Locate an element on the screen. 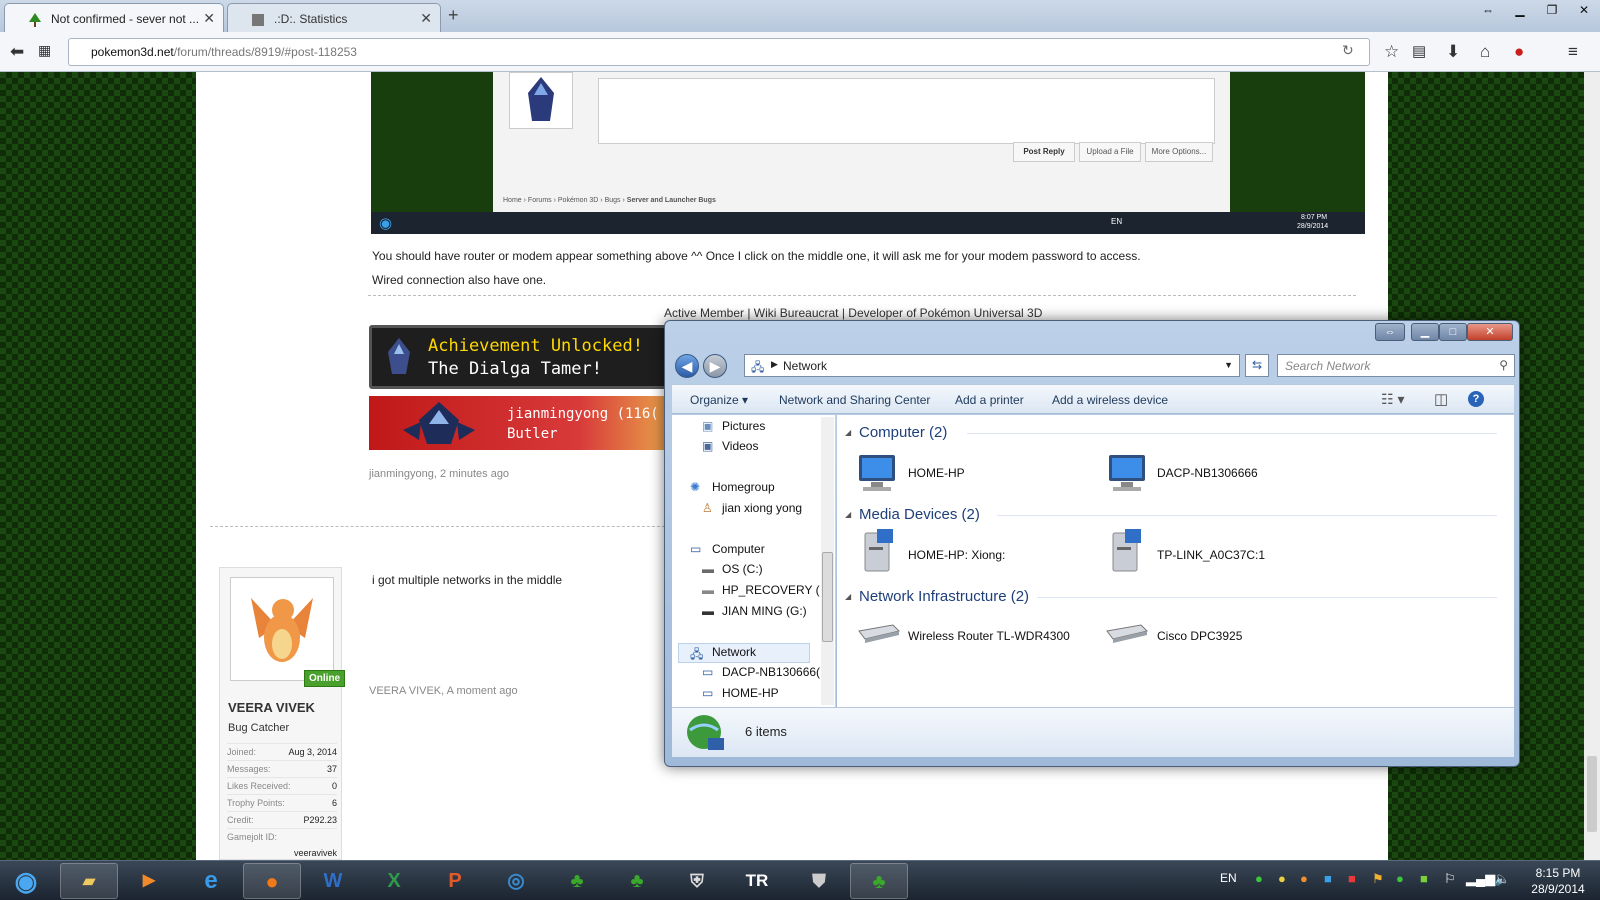 This screenshot has height=900, width=1600. nav-computer: Computer is located at coordinates (738, 549).